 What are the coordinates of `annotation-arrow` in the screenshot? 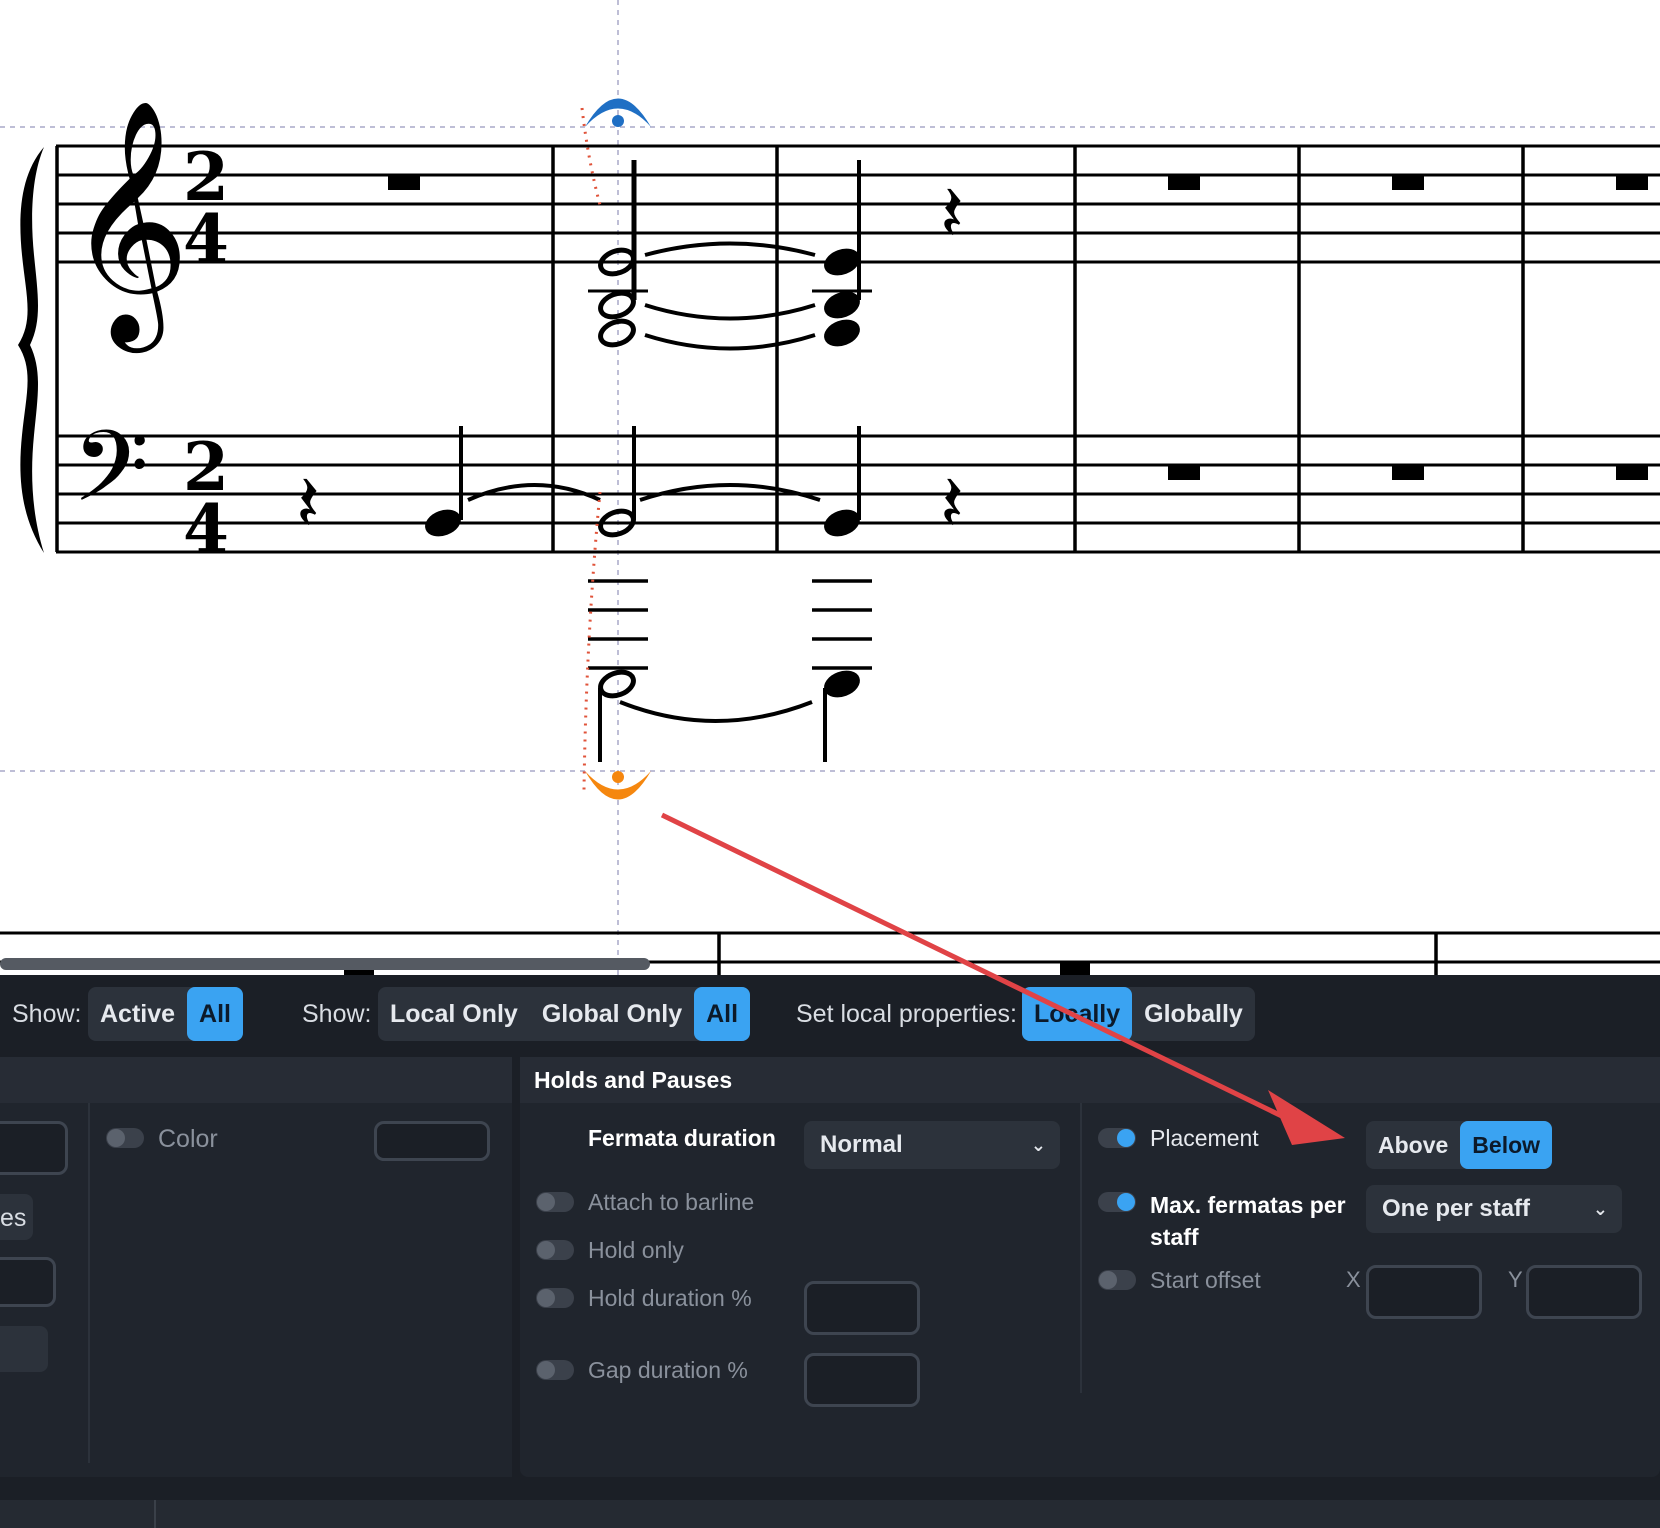 It's located at (1002, 978).